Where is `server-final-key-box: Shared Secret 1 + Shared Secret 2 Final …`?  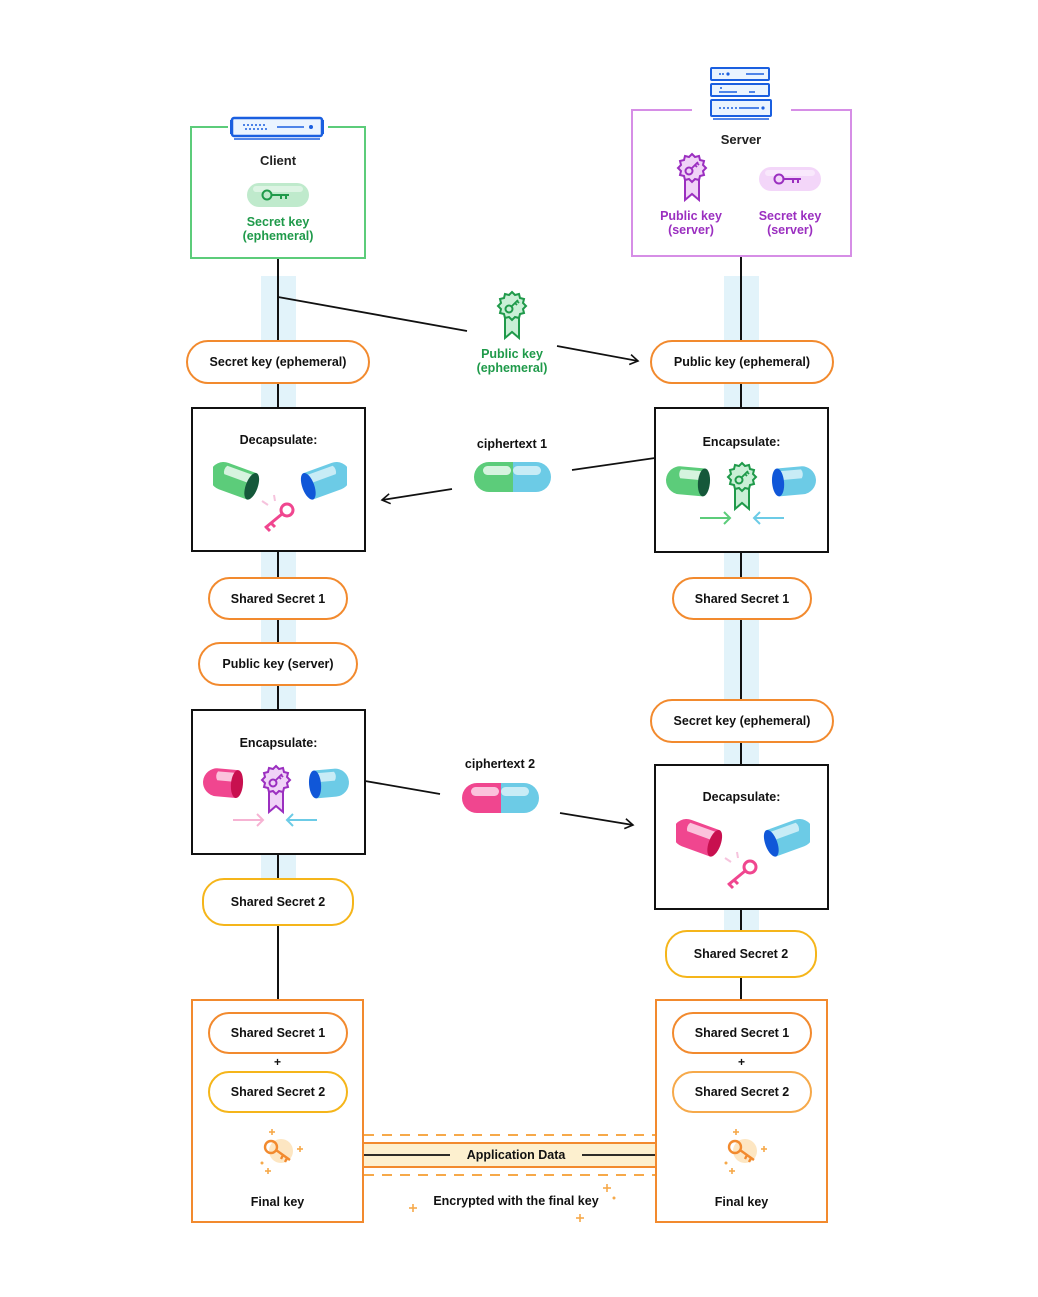 server-final-key-box: Shared Secret 1 + Shared Secret 2 Final … is located at coordinates (741, 1111).